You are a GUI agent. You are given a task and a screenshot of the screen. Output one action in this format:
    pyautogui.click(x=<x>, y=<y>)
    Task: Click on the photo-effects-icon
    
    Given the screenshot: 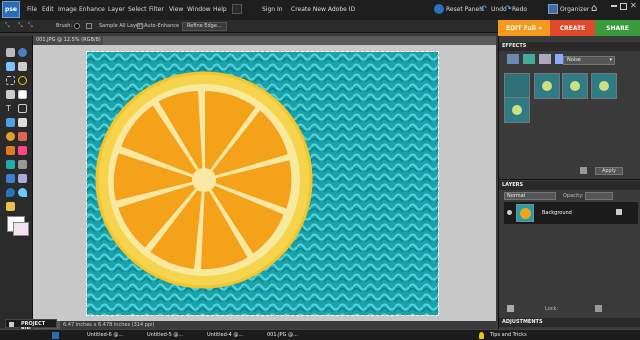 What is the action you would take?
    pyautogui.click(x=545, y=59)
    